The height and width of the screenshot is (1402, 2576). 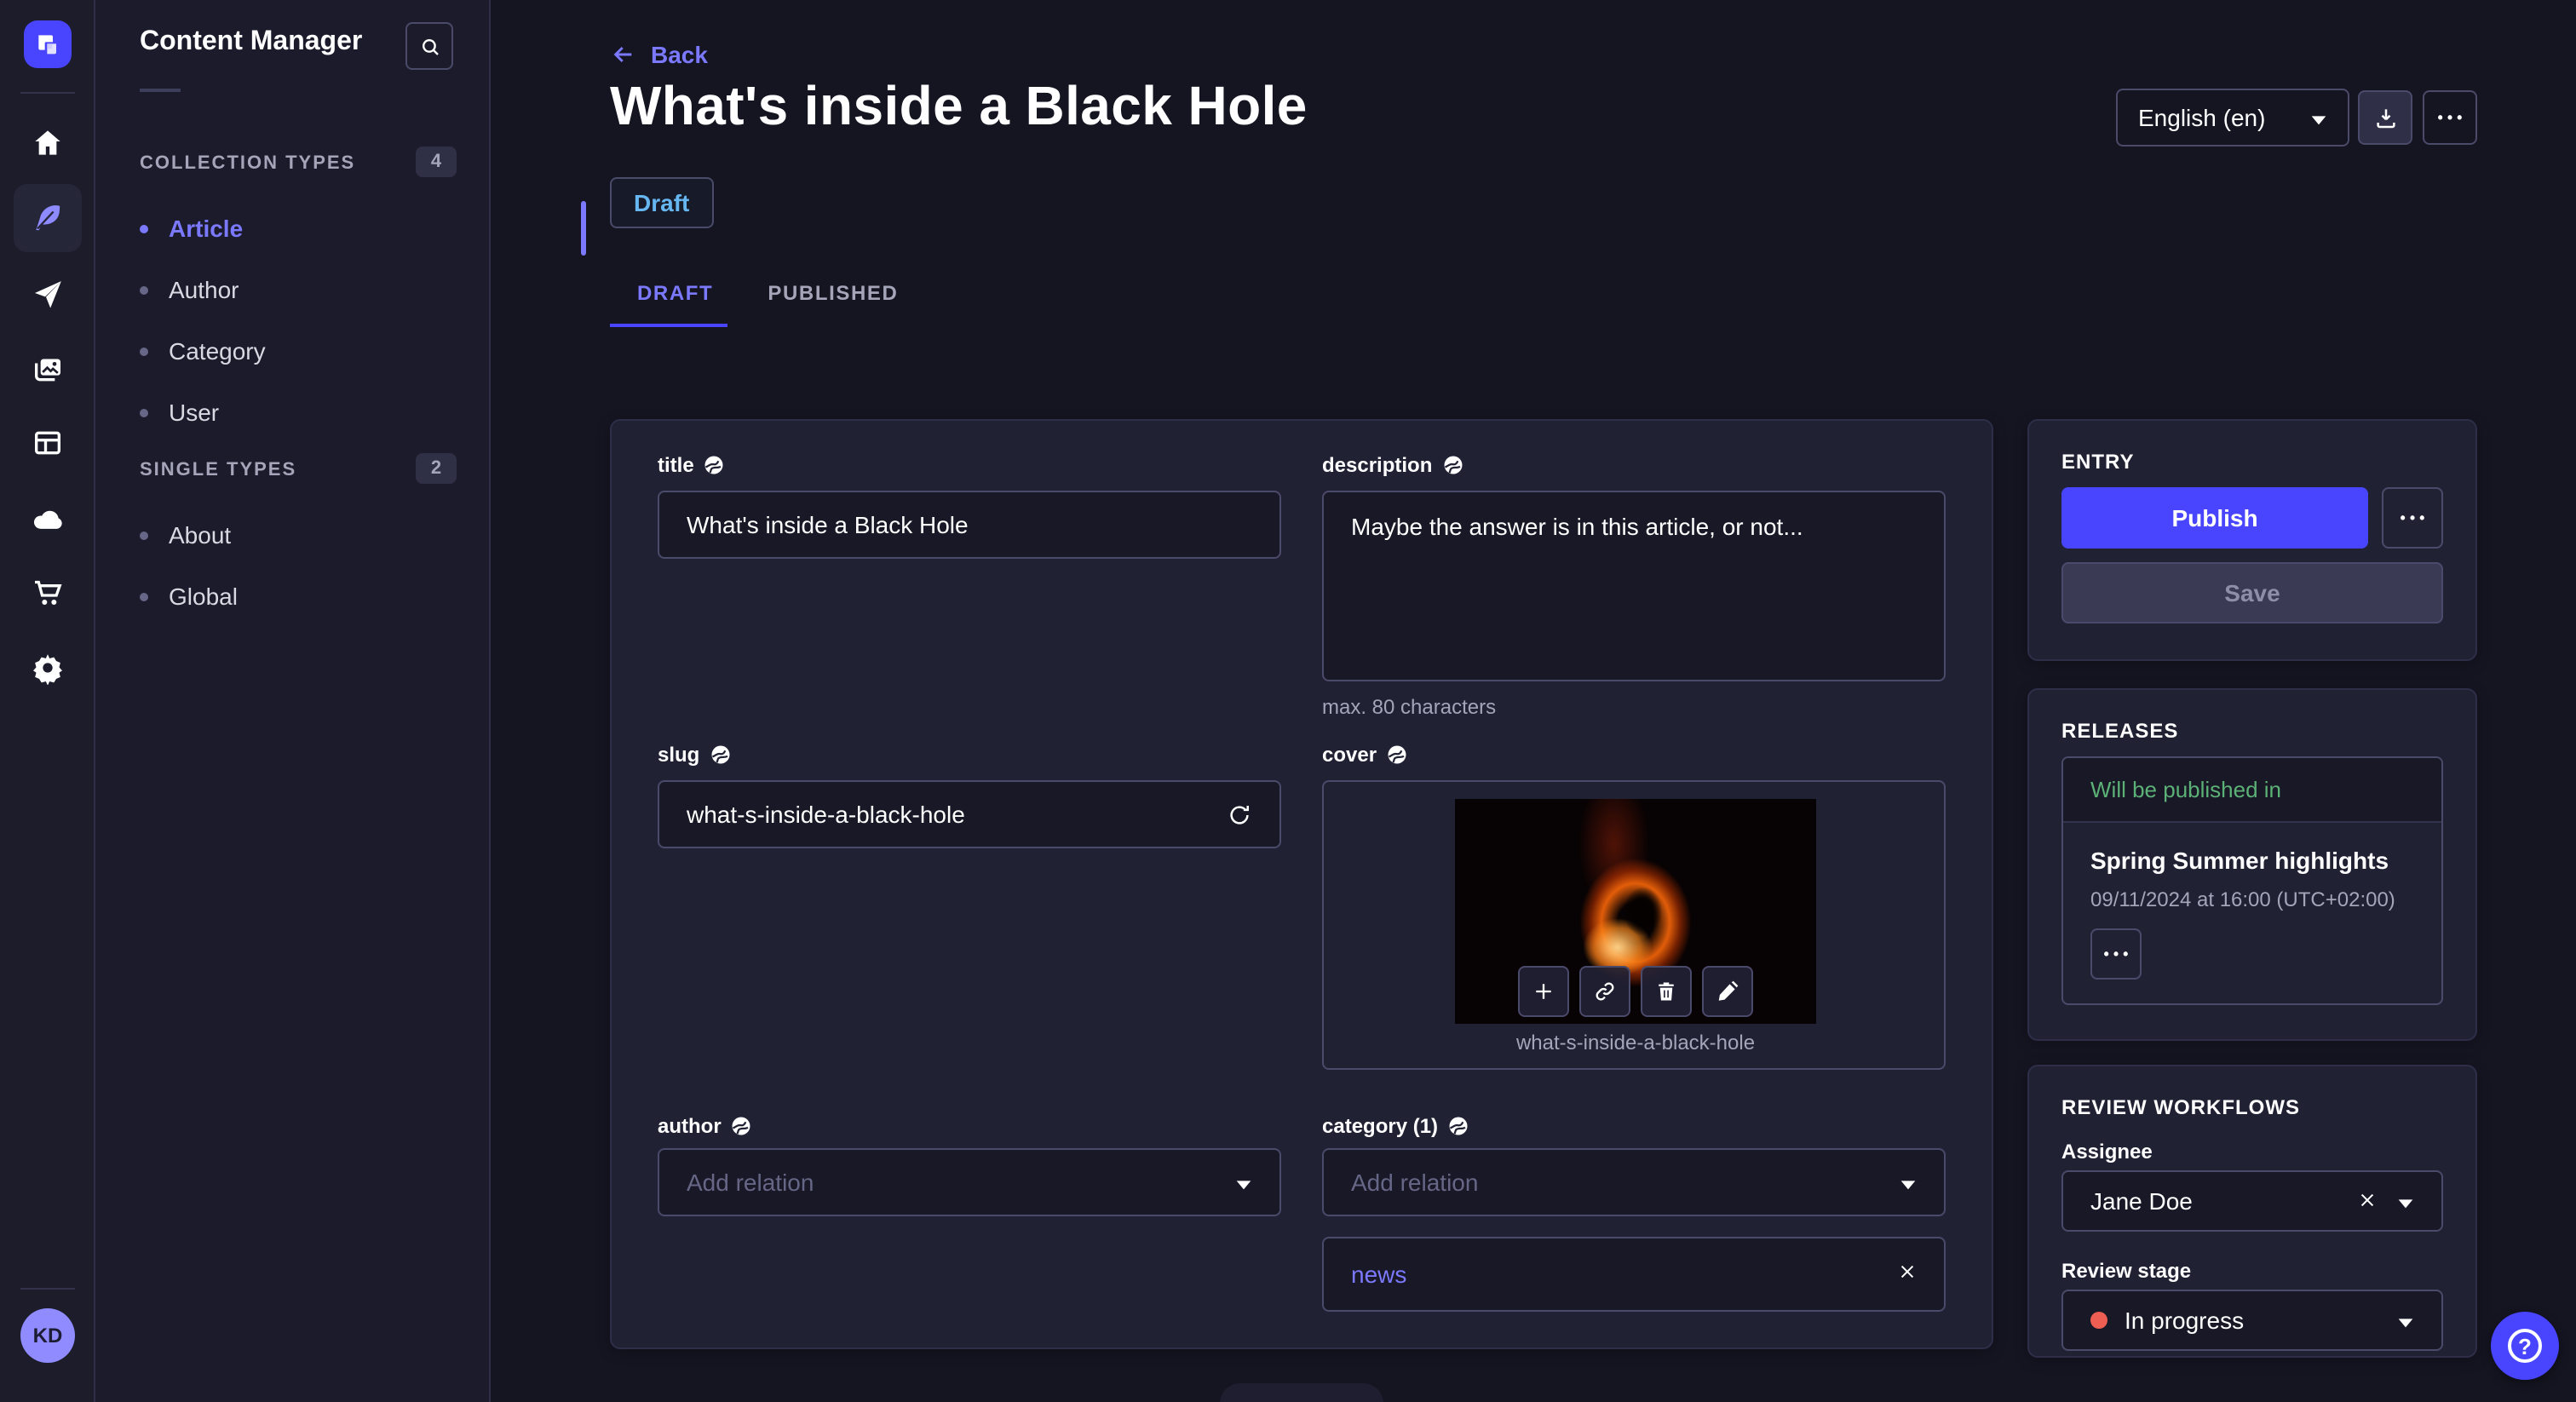 What do you see at coordinates (1415, 1182) in the screenshot?
I see `category-placeholder: Add relation` at bounding box center [1415, 1182].